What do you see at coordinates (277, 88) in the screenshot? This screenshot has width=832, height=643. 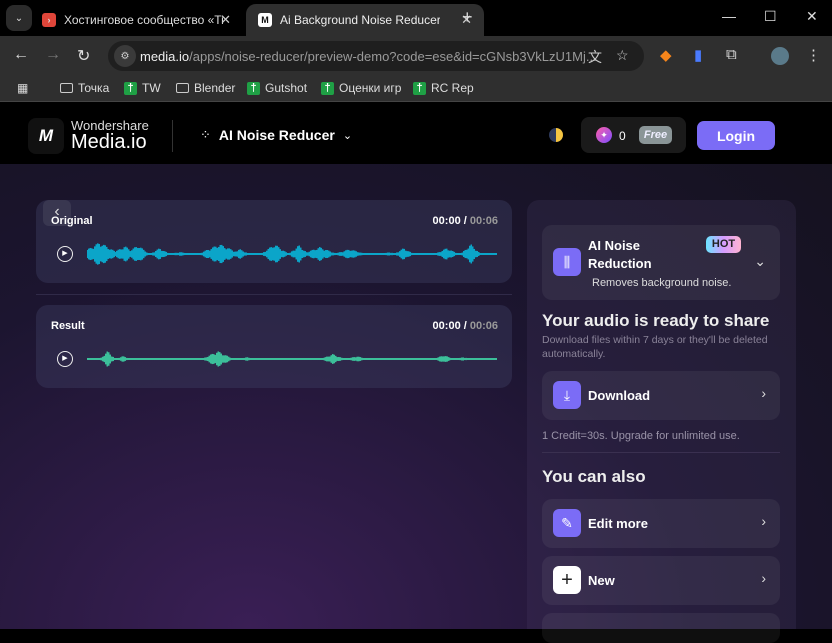 I see `bookmark-item: † Gutshot` at bounding box center [277, 88].